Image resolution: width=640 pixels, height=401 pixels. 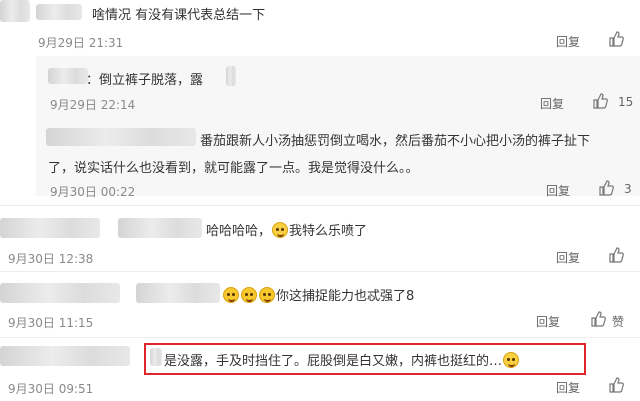 I want to click on comment-text: 啥情况 有没有课代表总结一下, so click(x=179, y=15).